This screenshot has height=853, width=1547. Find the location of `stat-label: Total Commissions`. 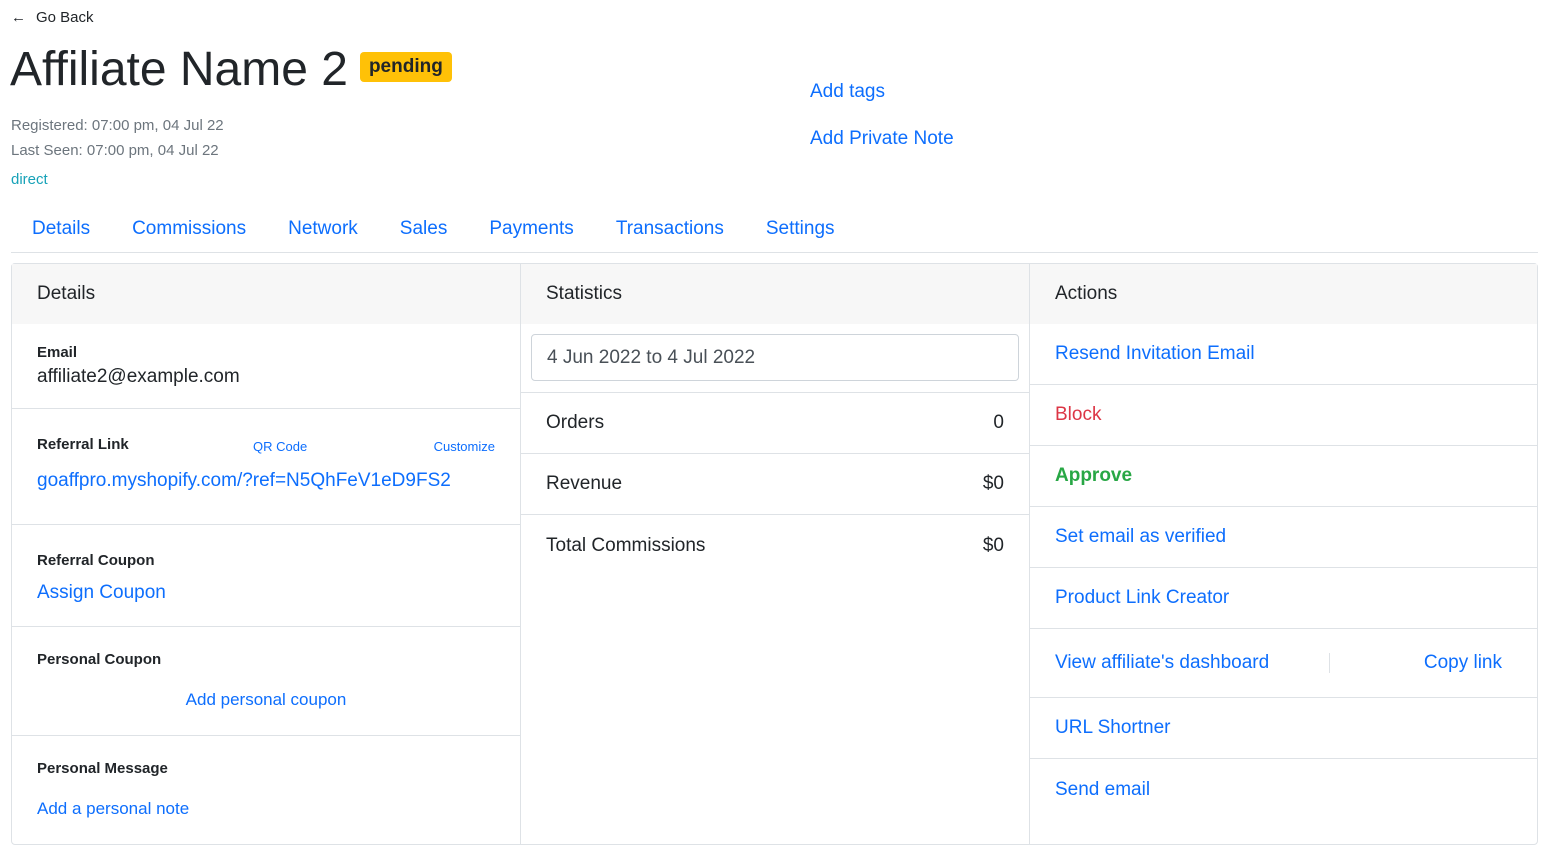

stat-label: Total Commissions is located at coordinates (626, 545).